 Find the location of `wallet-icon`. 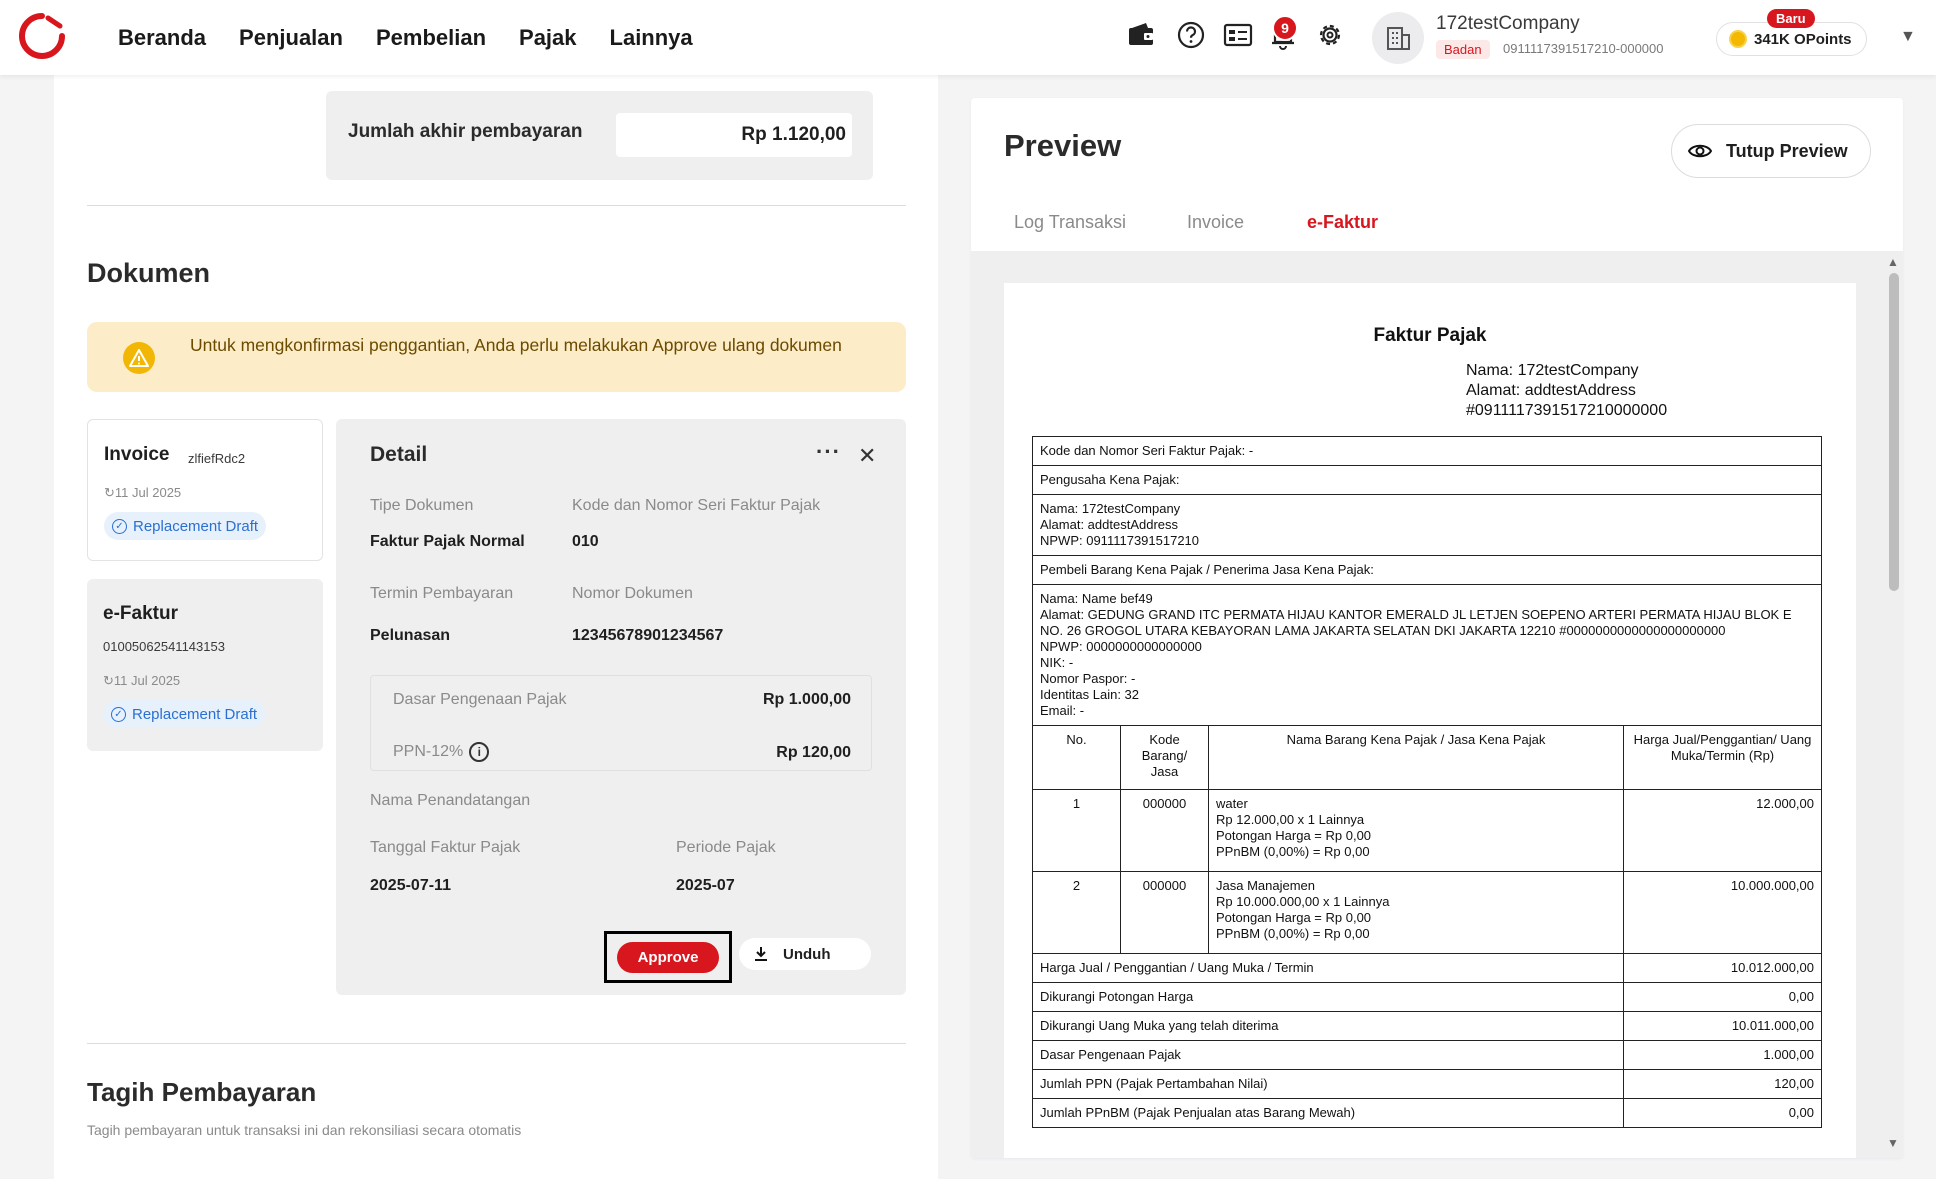

wallet-icon is located at coordinates (1141, 35).